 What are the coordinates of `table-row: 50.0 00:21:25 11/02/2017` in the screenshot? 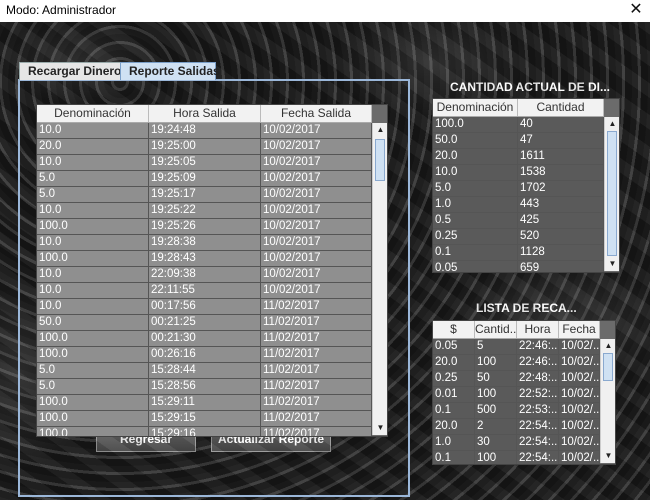 It's located at (204, 323).